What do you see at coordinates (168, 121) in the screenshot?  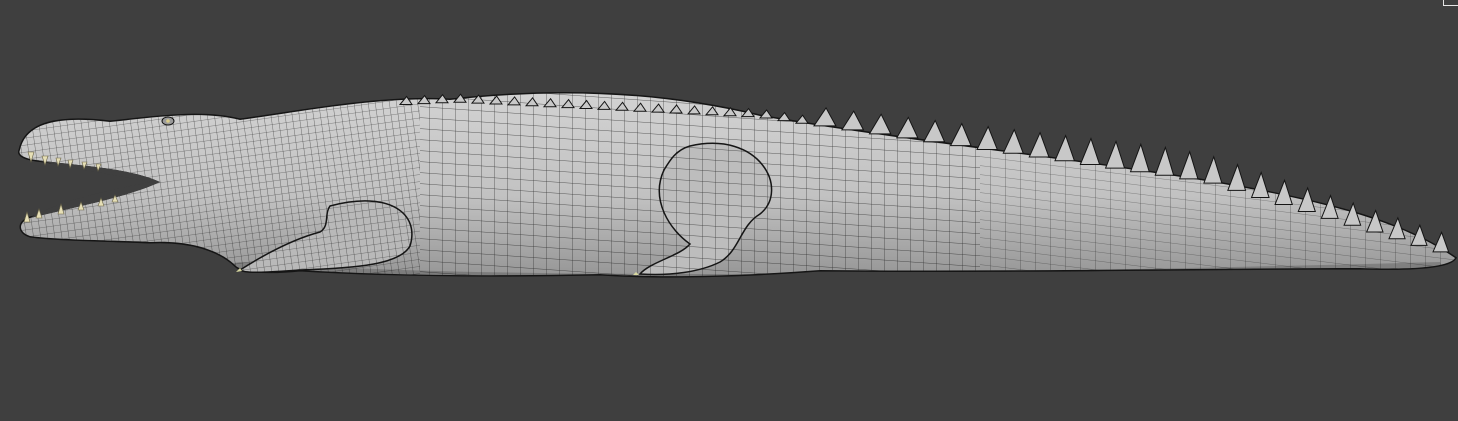 I see `eye-pupil` at bounding box center [168, 121].